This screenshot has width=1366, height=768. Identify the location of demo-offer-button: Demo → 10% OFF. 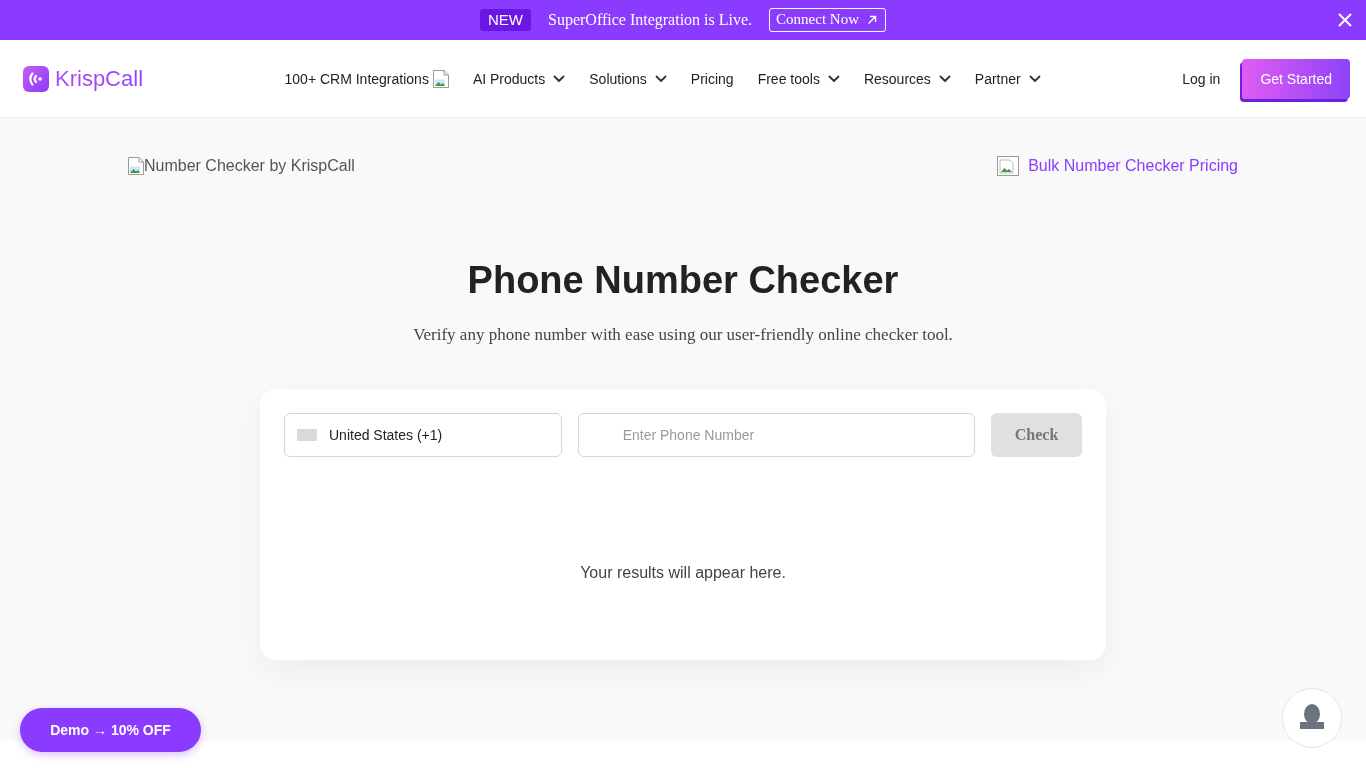
(110, 730).